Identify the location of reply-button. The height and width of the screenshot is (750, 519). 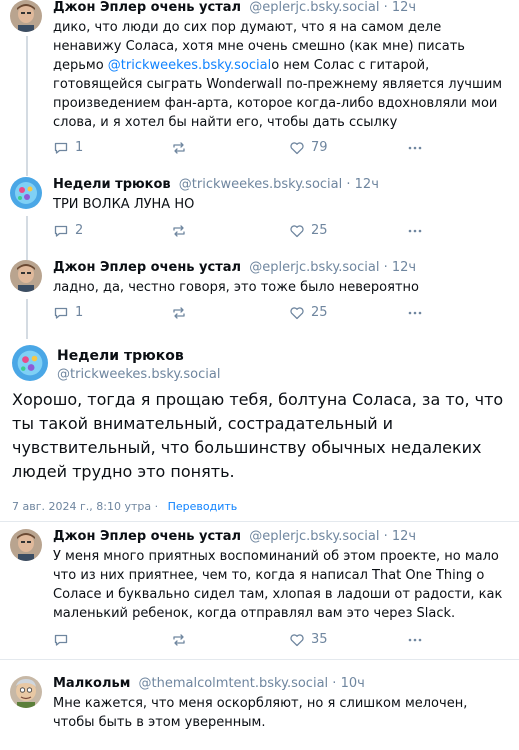
(64, 640).